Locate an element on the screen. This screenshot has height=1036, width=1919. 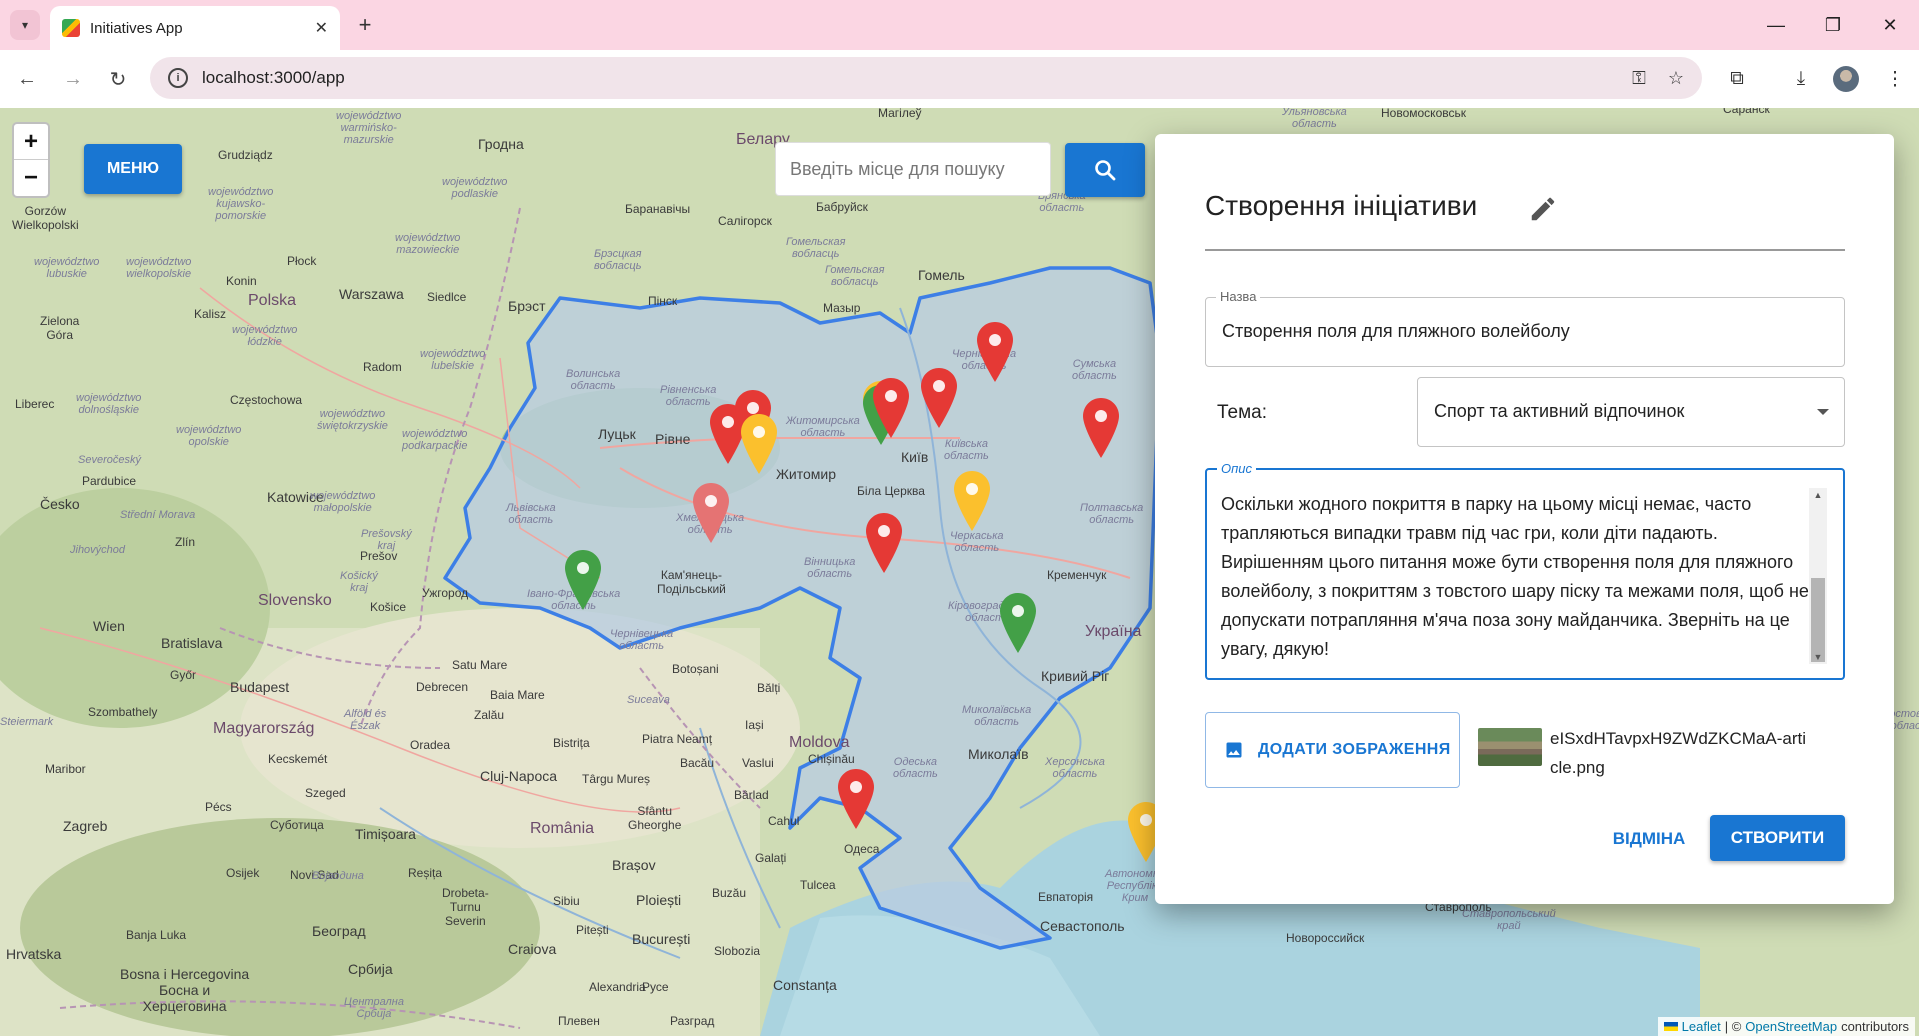
new-tab-plus-icon: + is located at coordinates (365, 25).